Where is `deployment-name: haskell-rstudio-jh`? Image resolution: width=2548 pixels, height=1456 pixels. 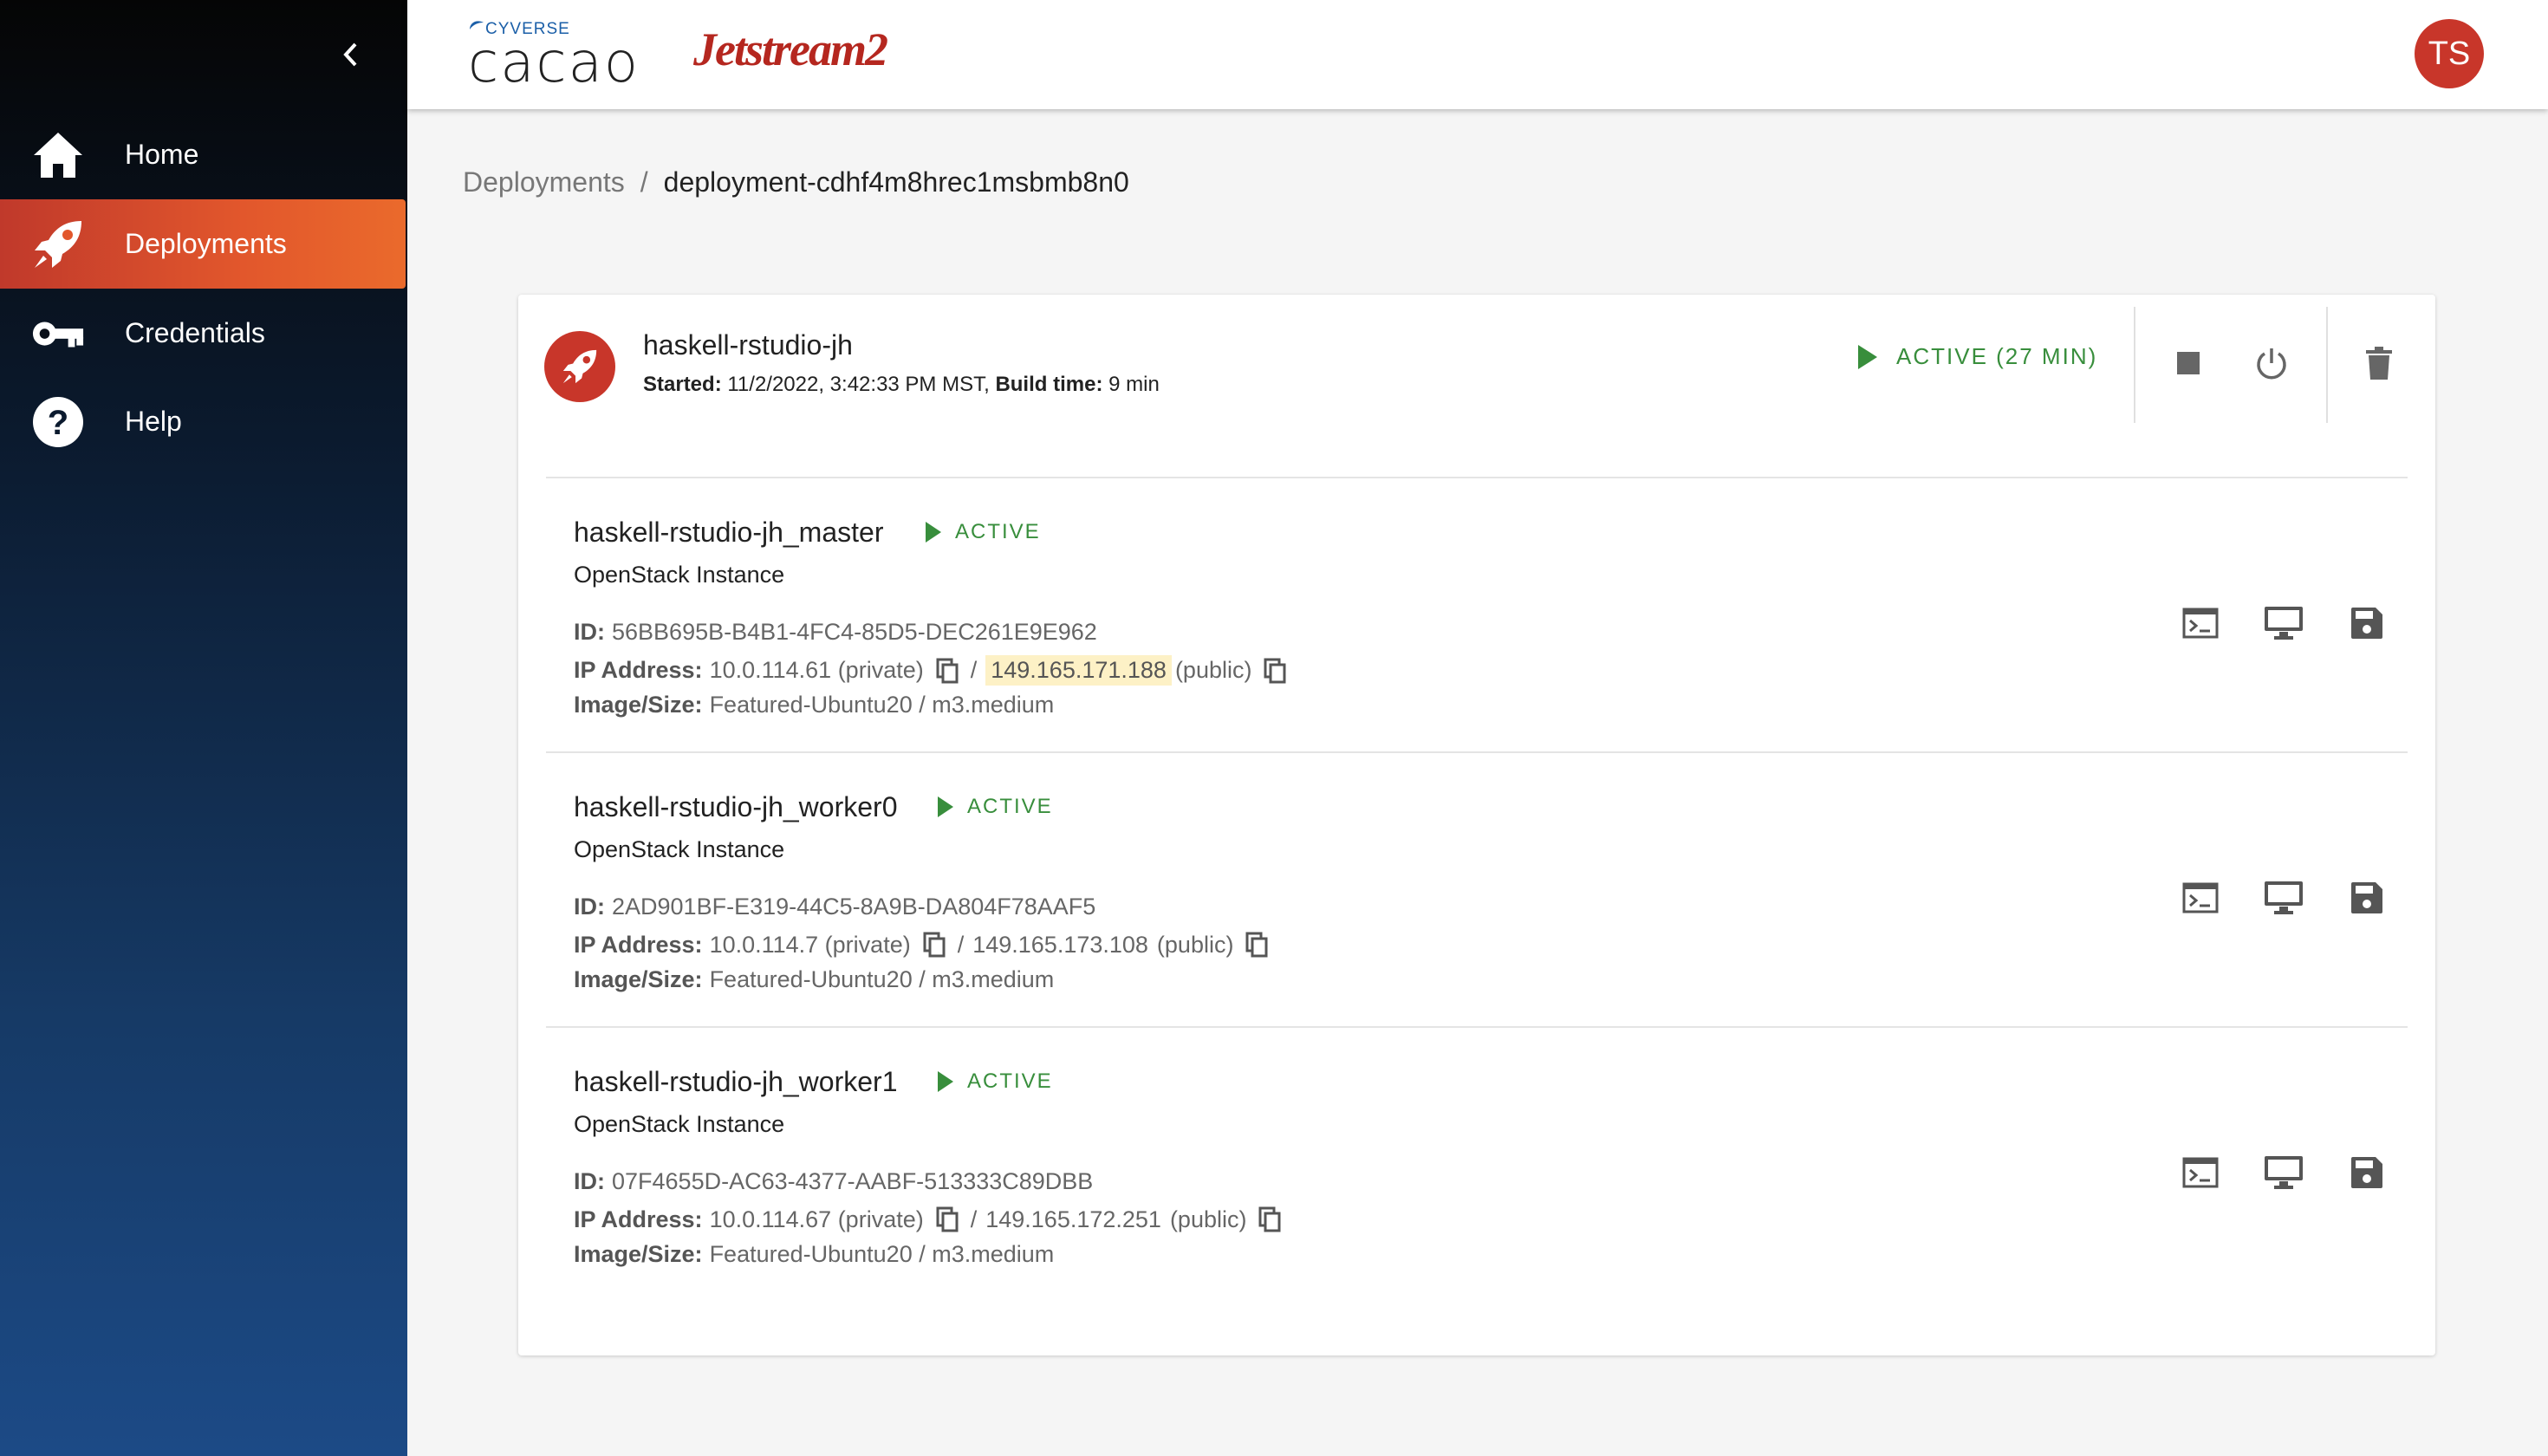 deployment-name: haskell-rstudio-jh is located at coordinates (748, 345).